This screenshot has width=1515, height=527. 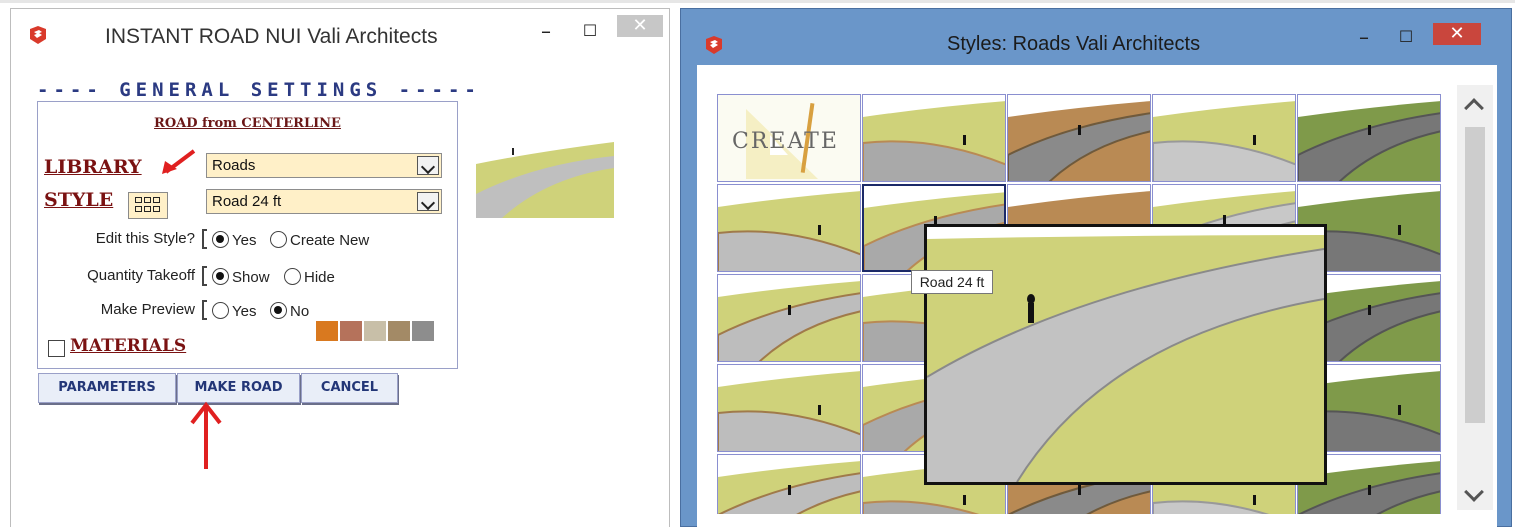 What do you see at coordinates (244, 240) in the screenshot?
I see `edit-yes-label: Yes` at bounding box center [244, 240].